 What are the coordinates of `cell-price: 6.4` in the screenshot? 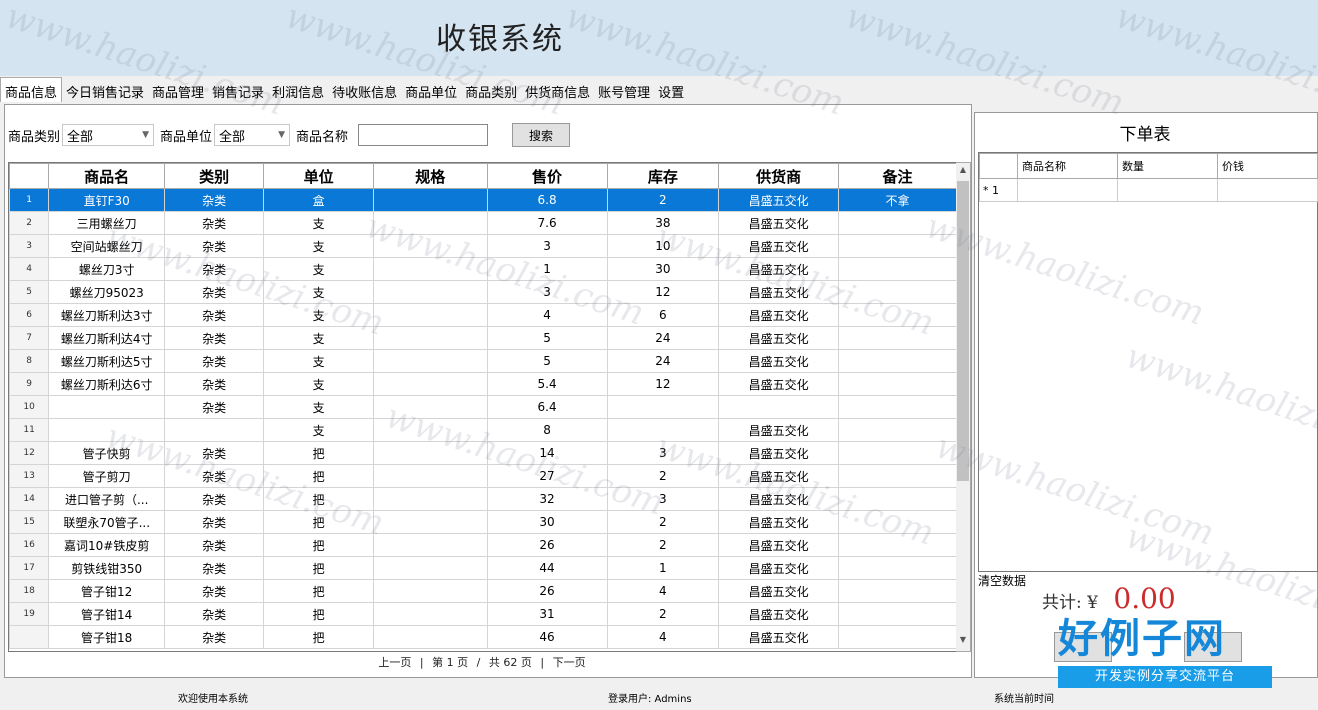 It's located at (547, 407).